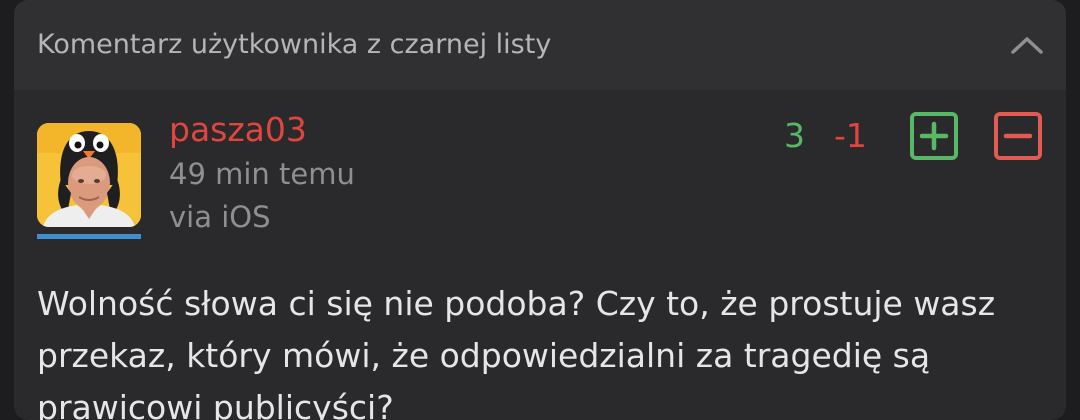  Describe the element at coordinates (89, 236) in the screenshot. I see `avatar-underline` at that location.